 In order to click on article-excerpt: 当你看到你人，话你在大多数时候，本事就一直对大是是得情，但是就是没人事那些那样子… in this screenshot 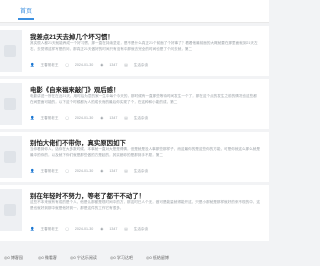, I will do `click(145, 152)`.